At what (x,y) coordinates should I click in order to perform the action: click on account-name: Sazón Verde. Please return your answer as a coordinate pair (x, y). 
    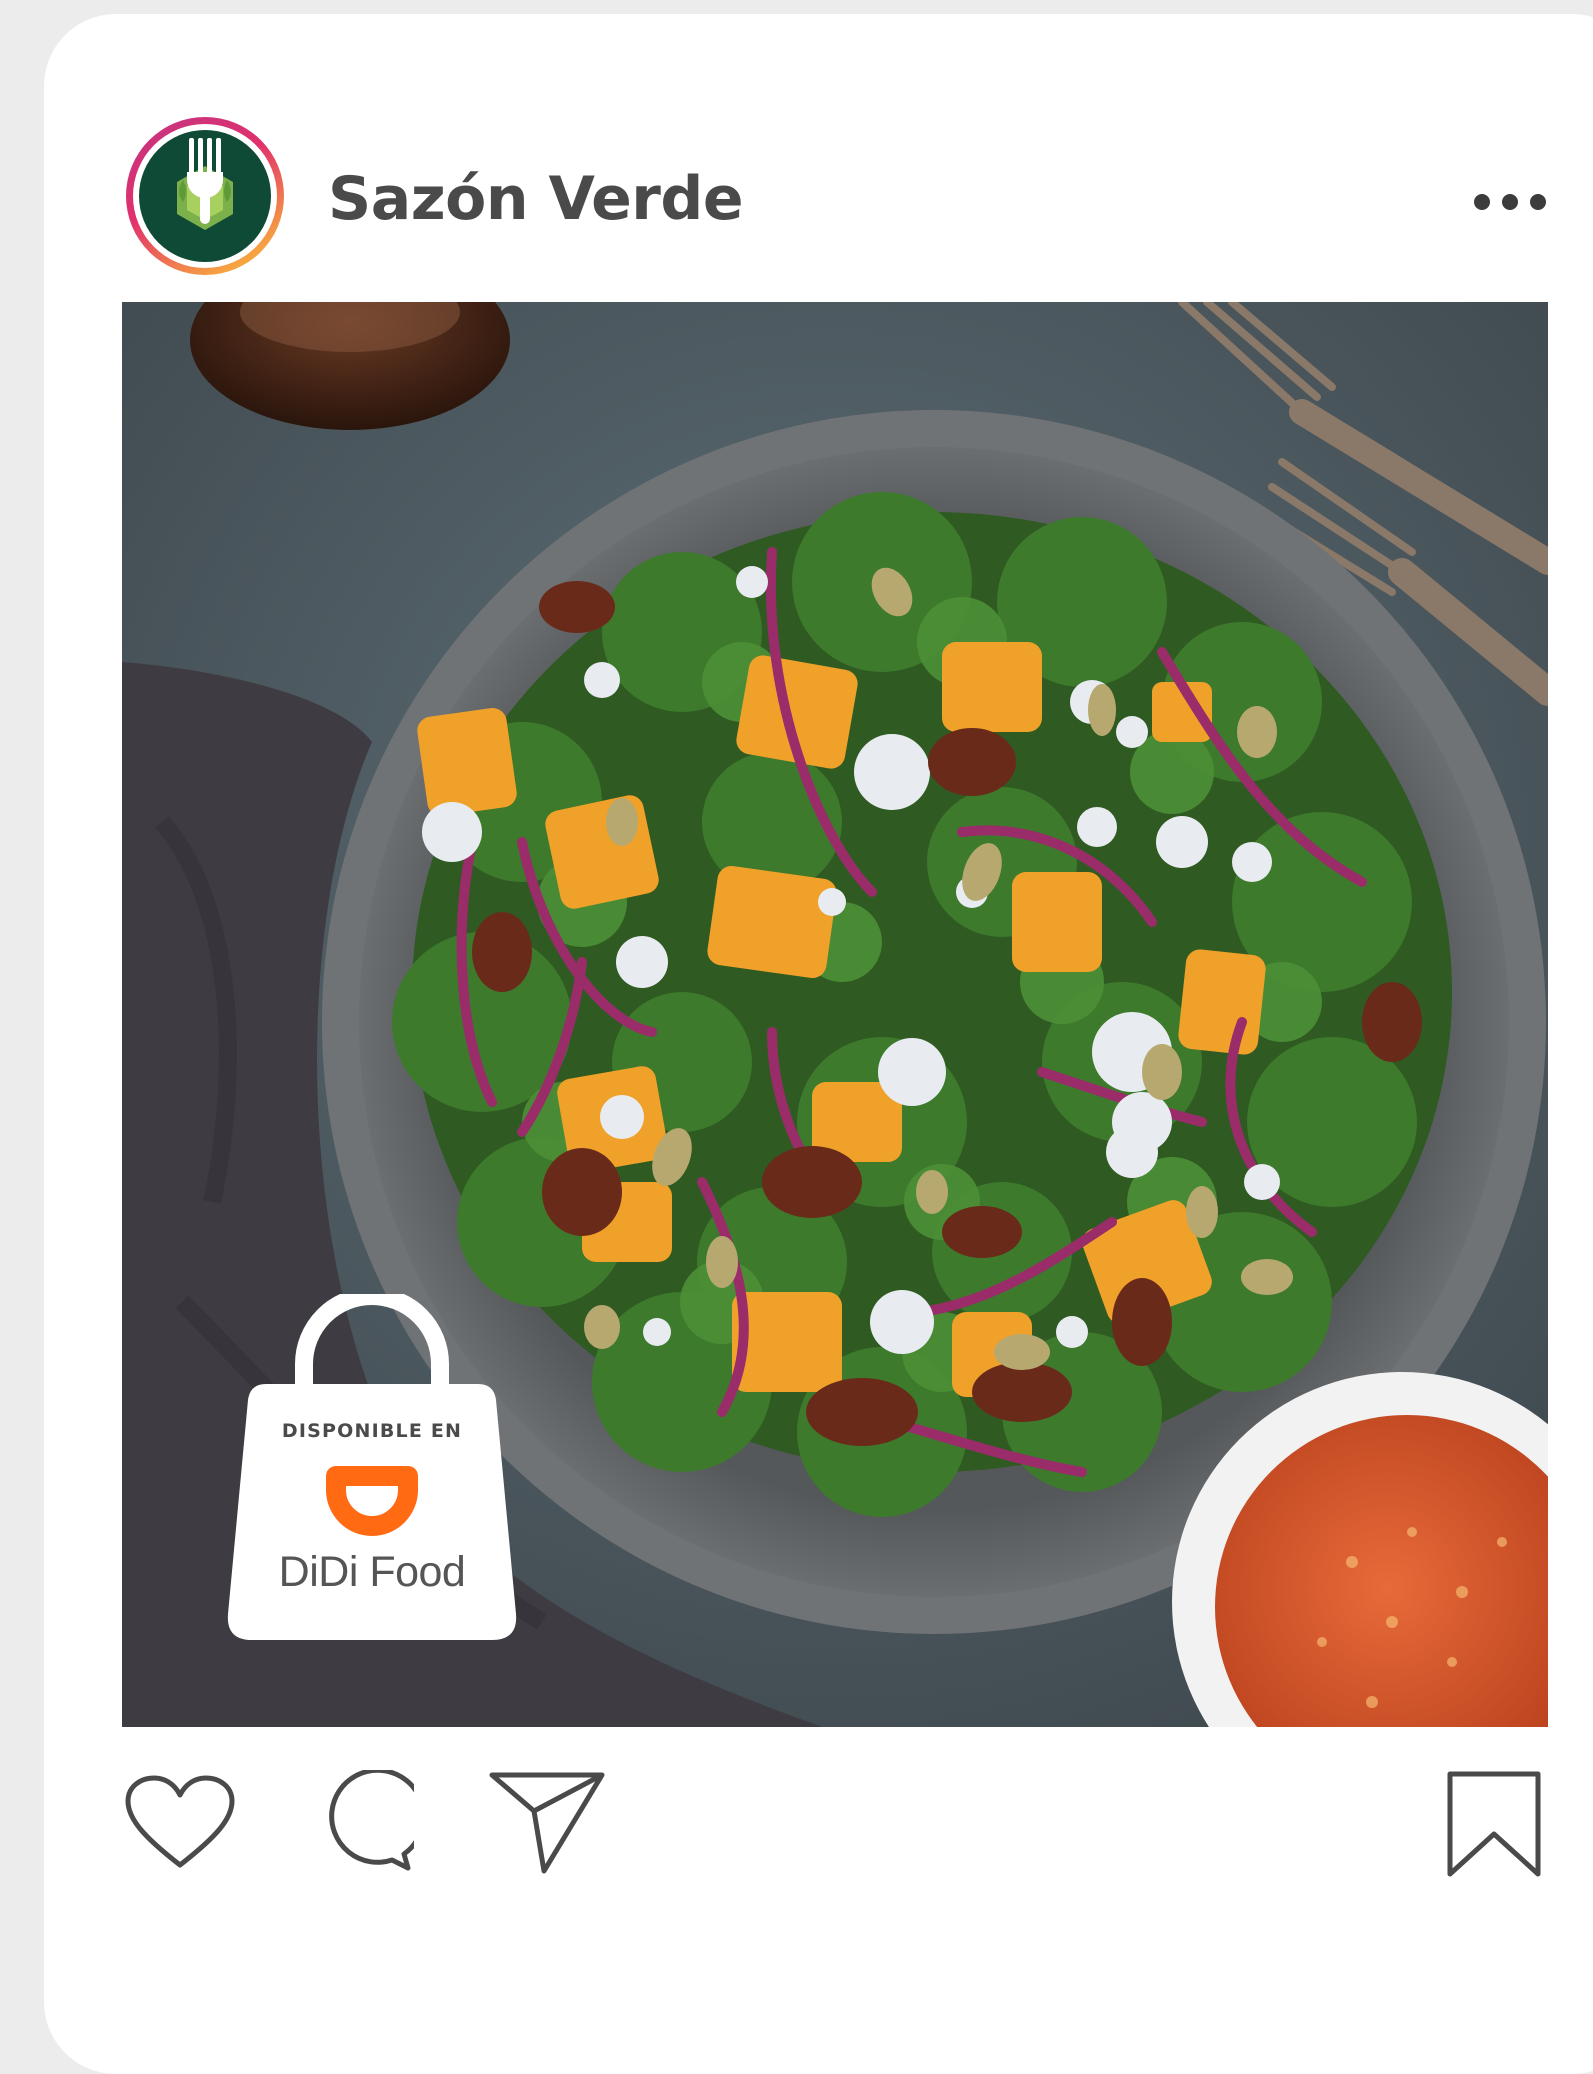
    Looking at the image, I should click on (536, 199).